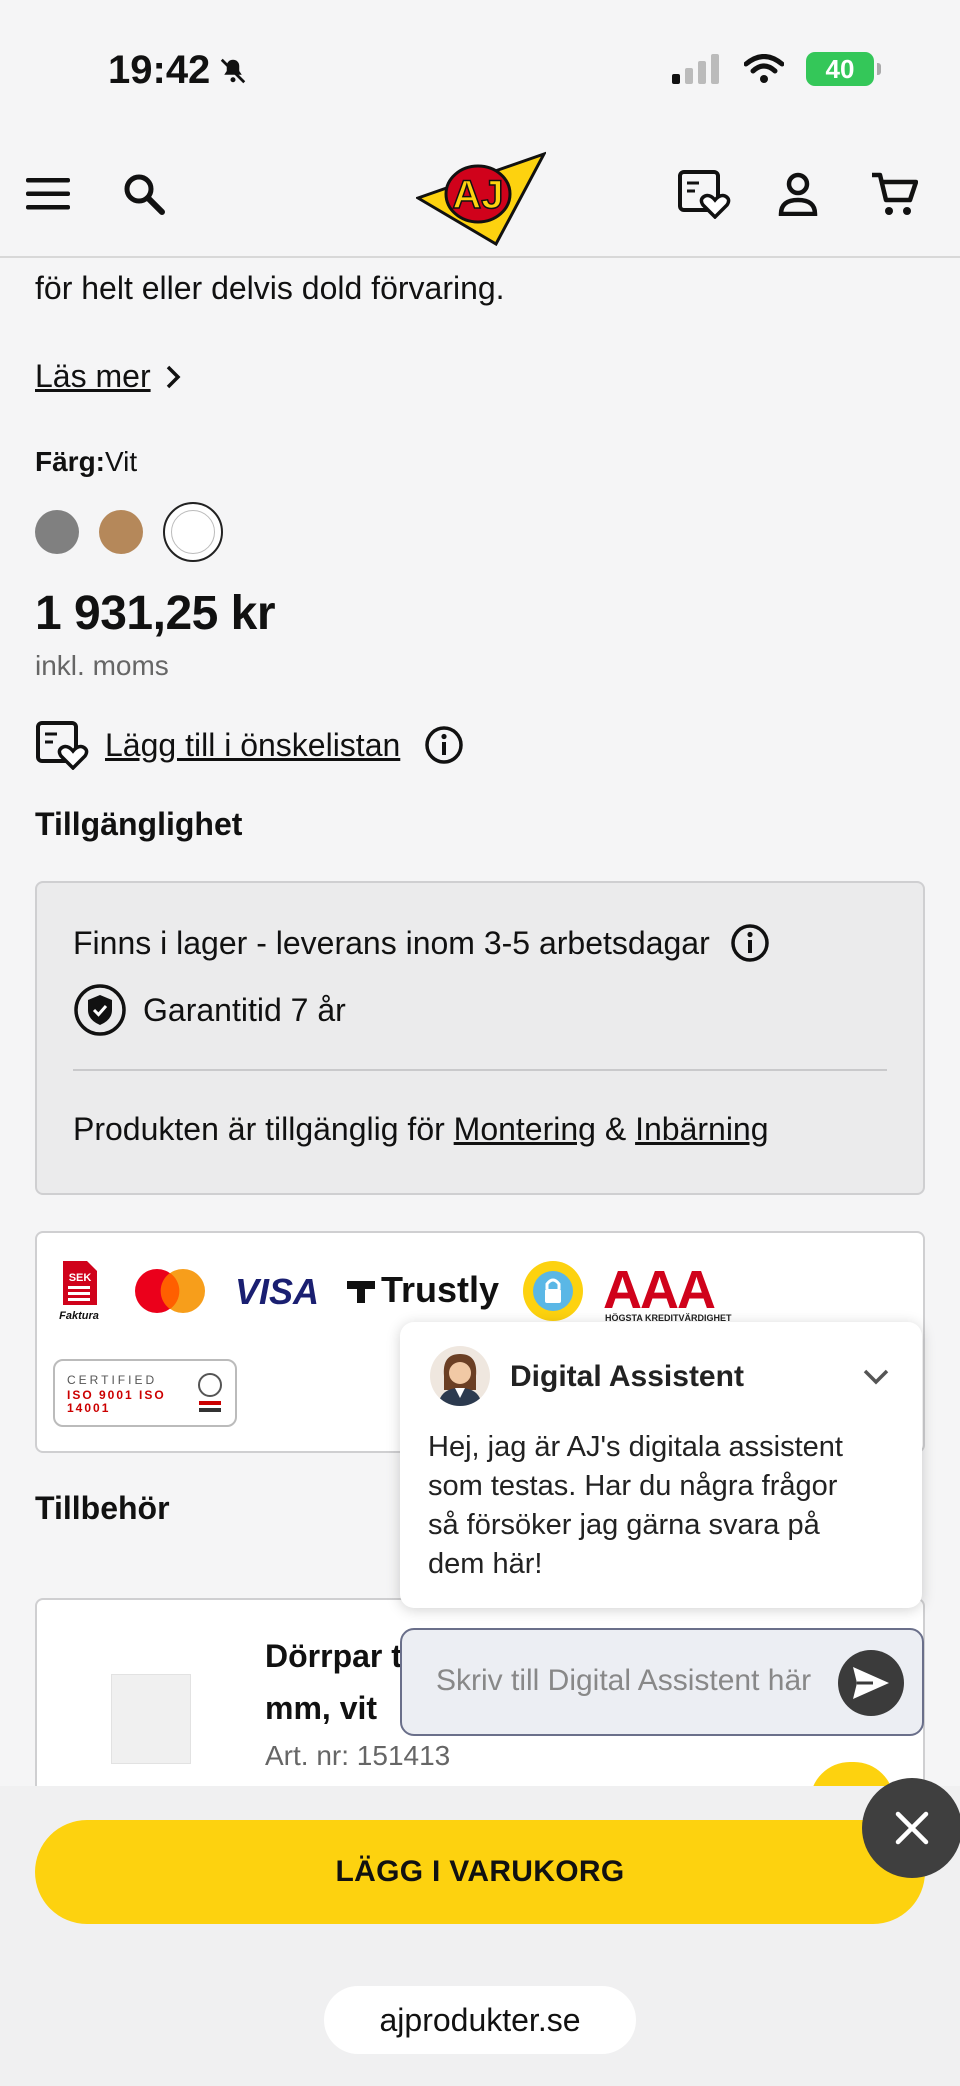 Image resolution: width=960 pixels, height=2086 pixels. I want to click on faktura-logo: SEK Faktura, so click(79, 1291).